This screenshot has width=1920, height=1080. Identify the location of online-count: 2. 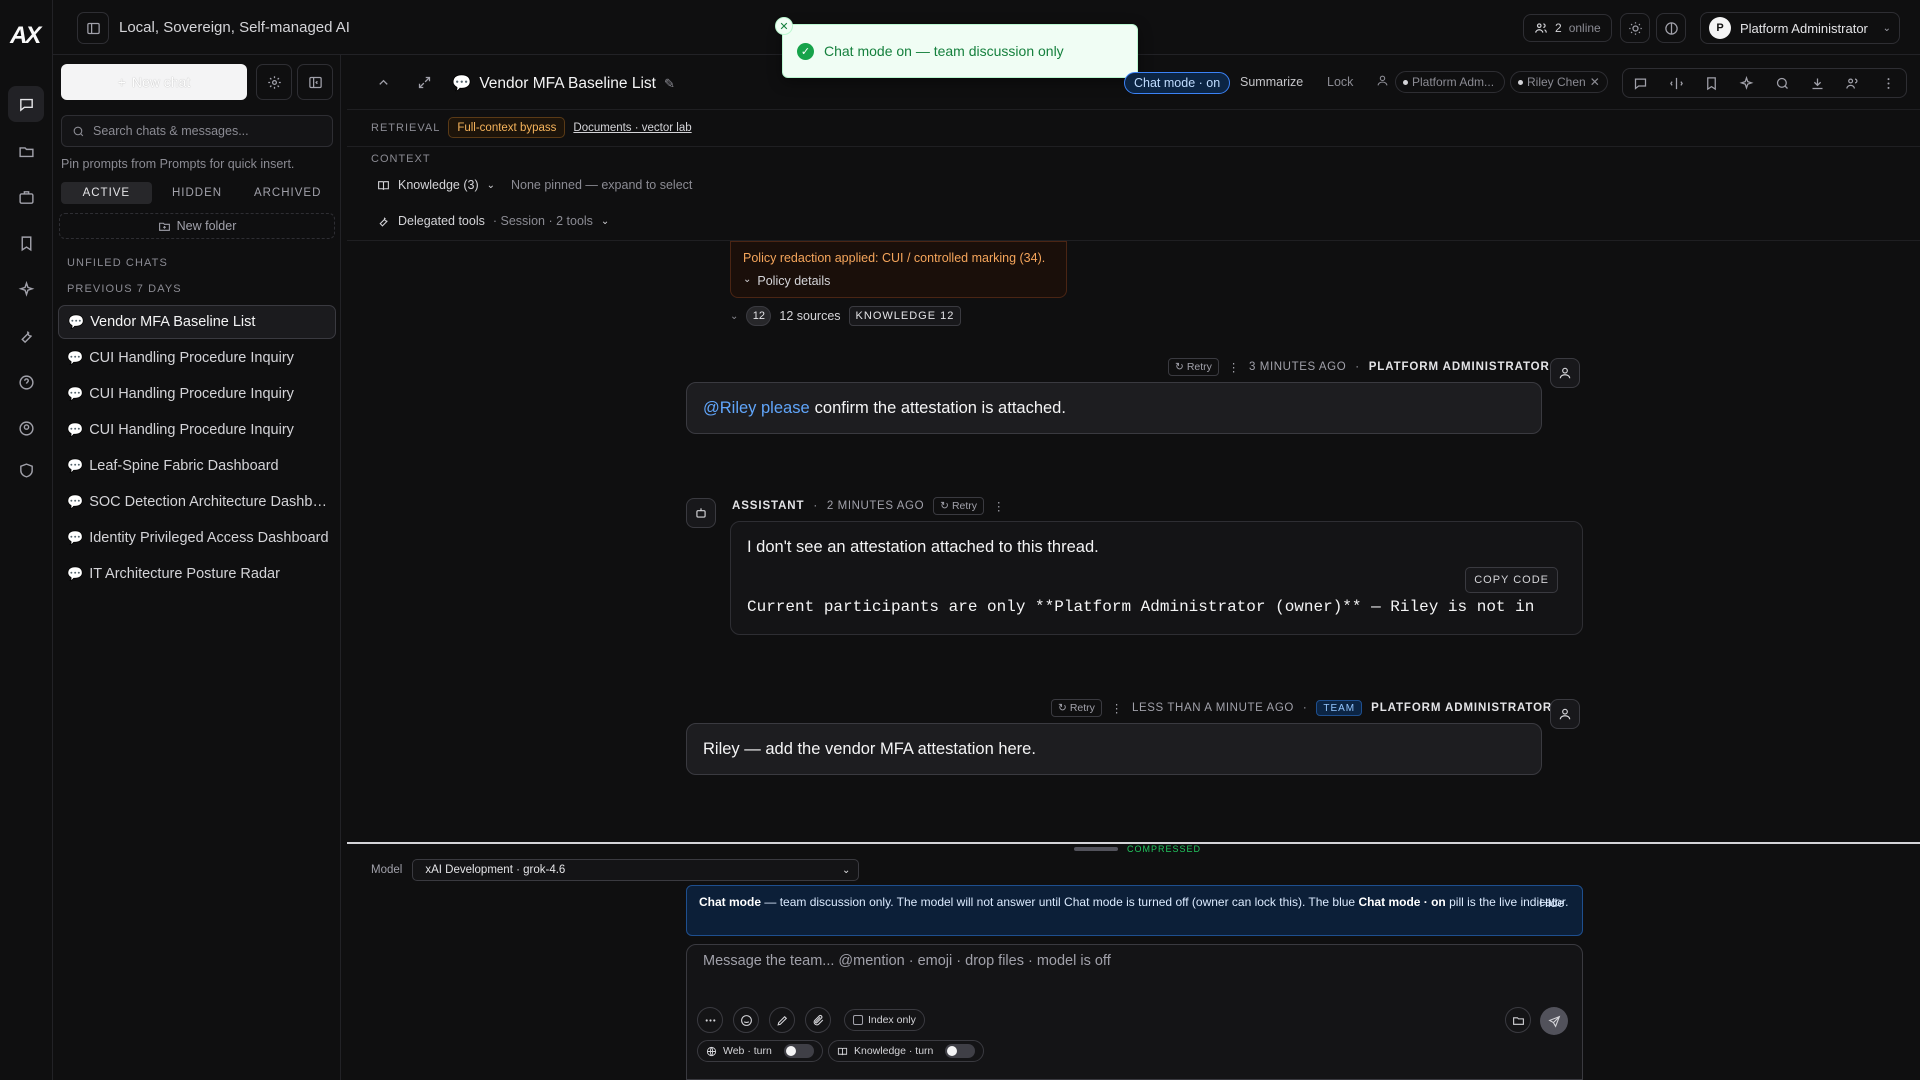
(1558, 28).